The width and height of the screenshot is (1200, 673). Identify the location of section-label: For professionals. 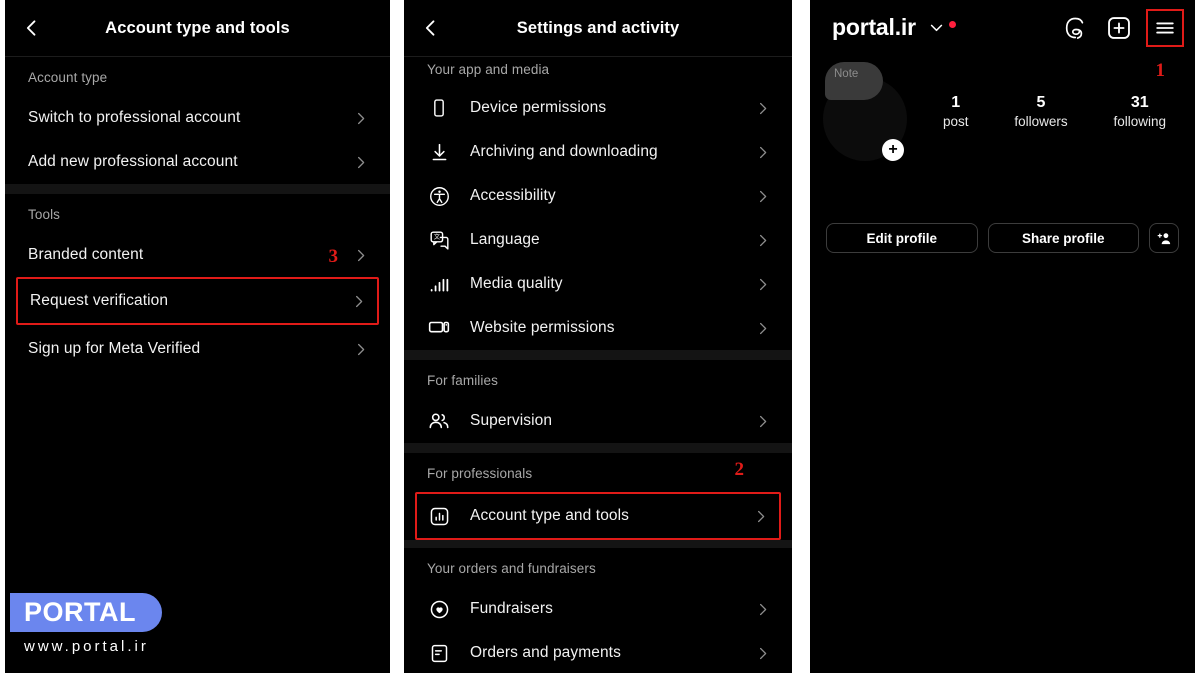
(480, 473).